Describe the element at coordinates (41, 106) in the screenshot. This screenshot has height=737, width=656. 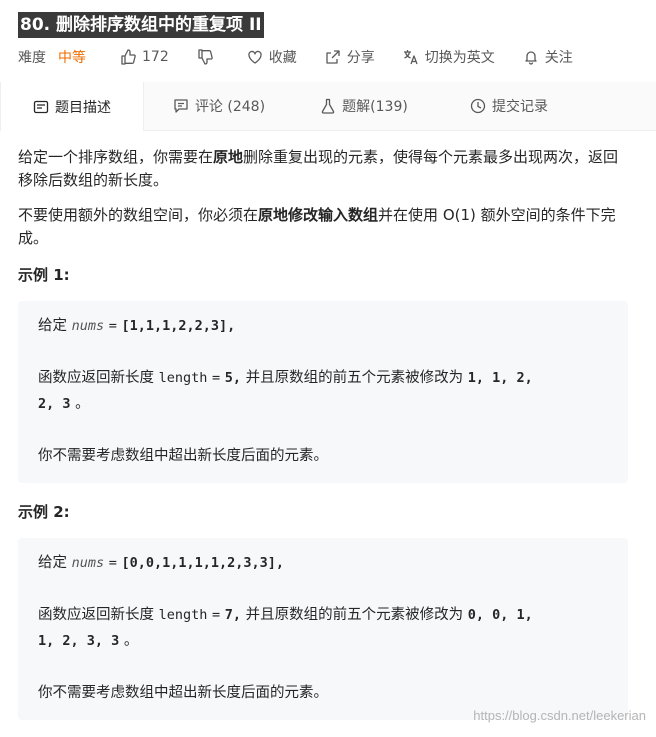
I see `description-icon` at that location.